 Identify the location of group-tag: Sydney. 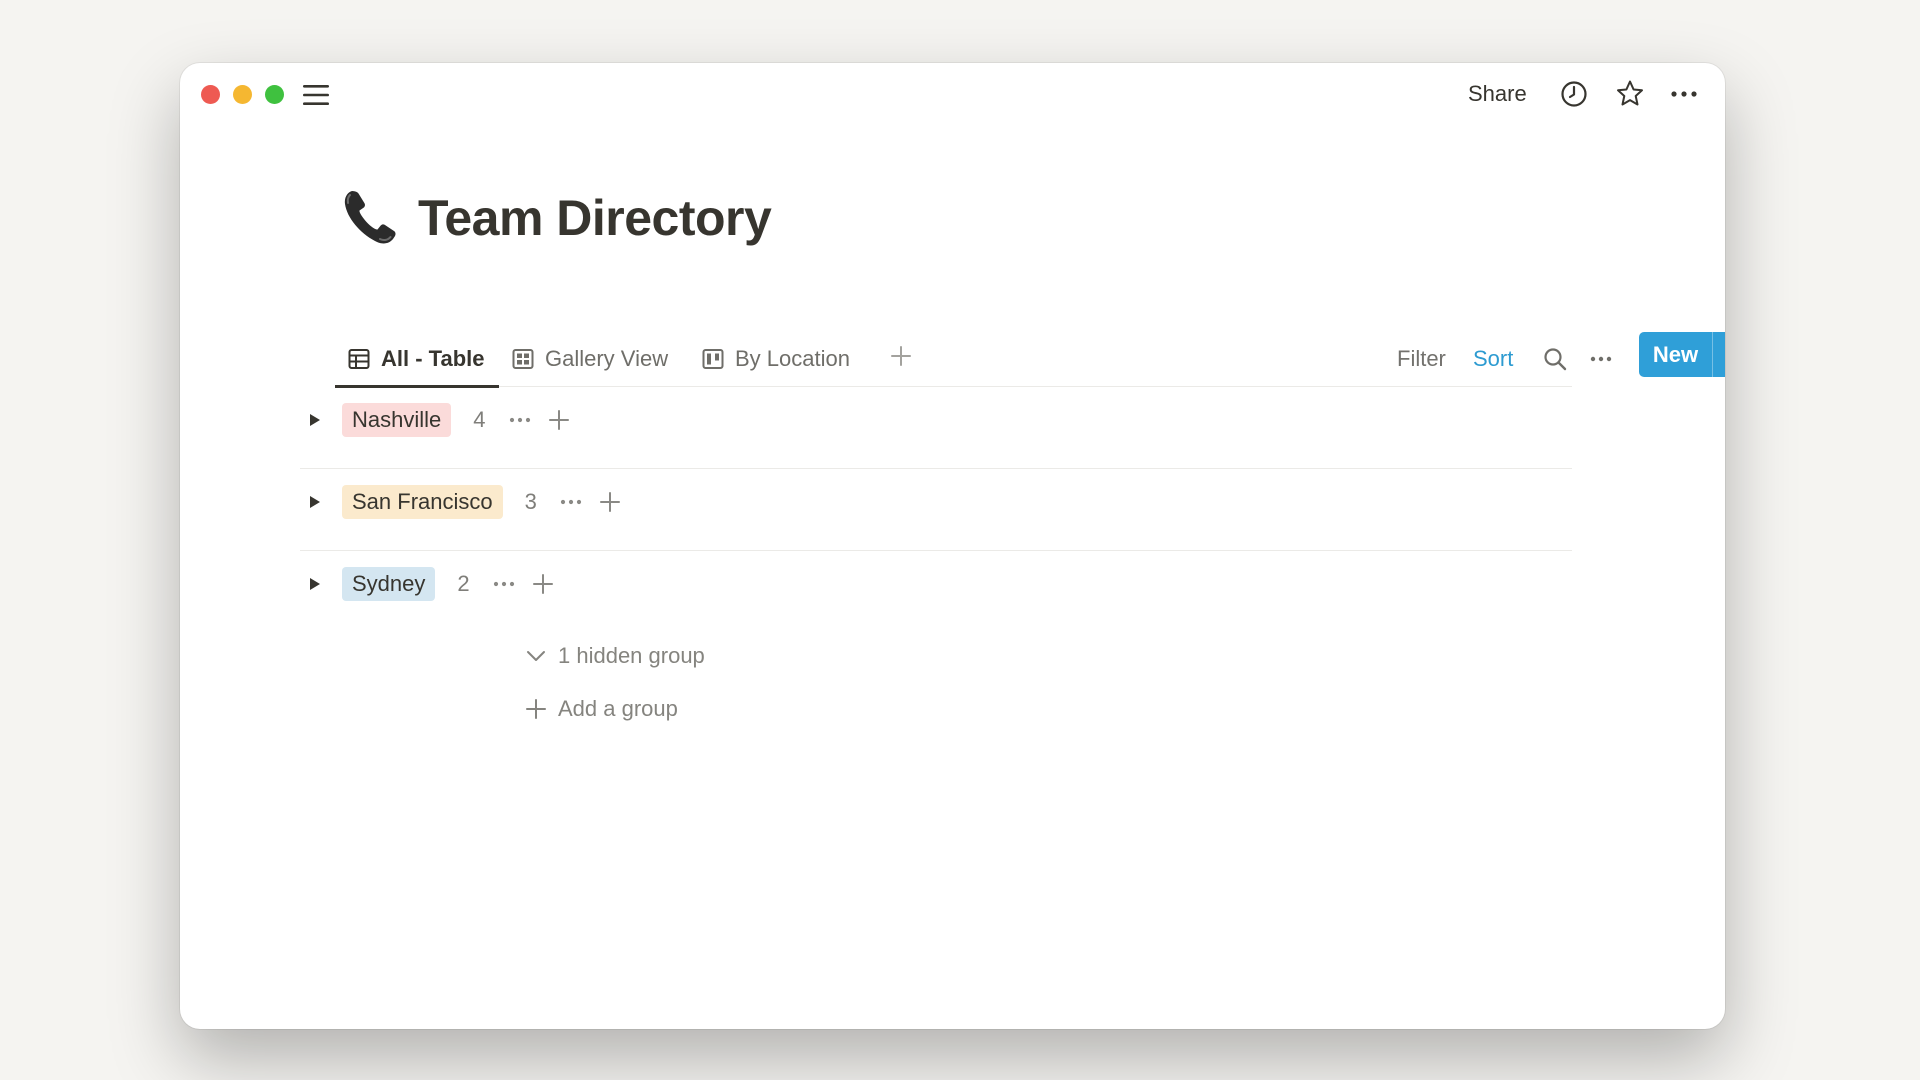
(389, 584).